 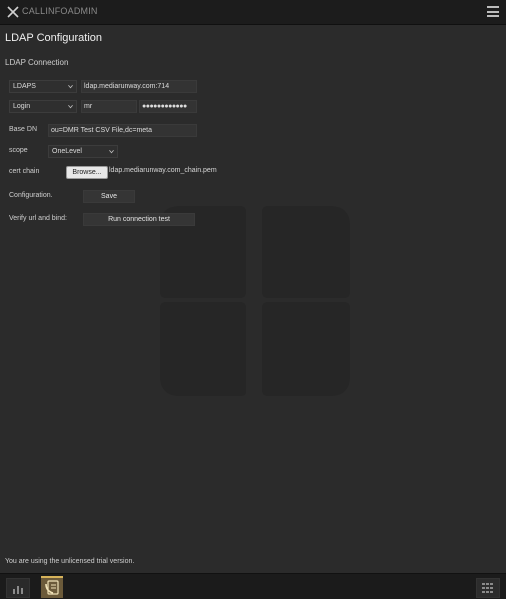 I want to click on run-connection-test-button: Run connection test, so click(x=139, y=219).